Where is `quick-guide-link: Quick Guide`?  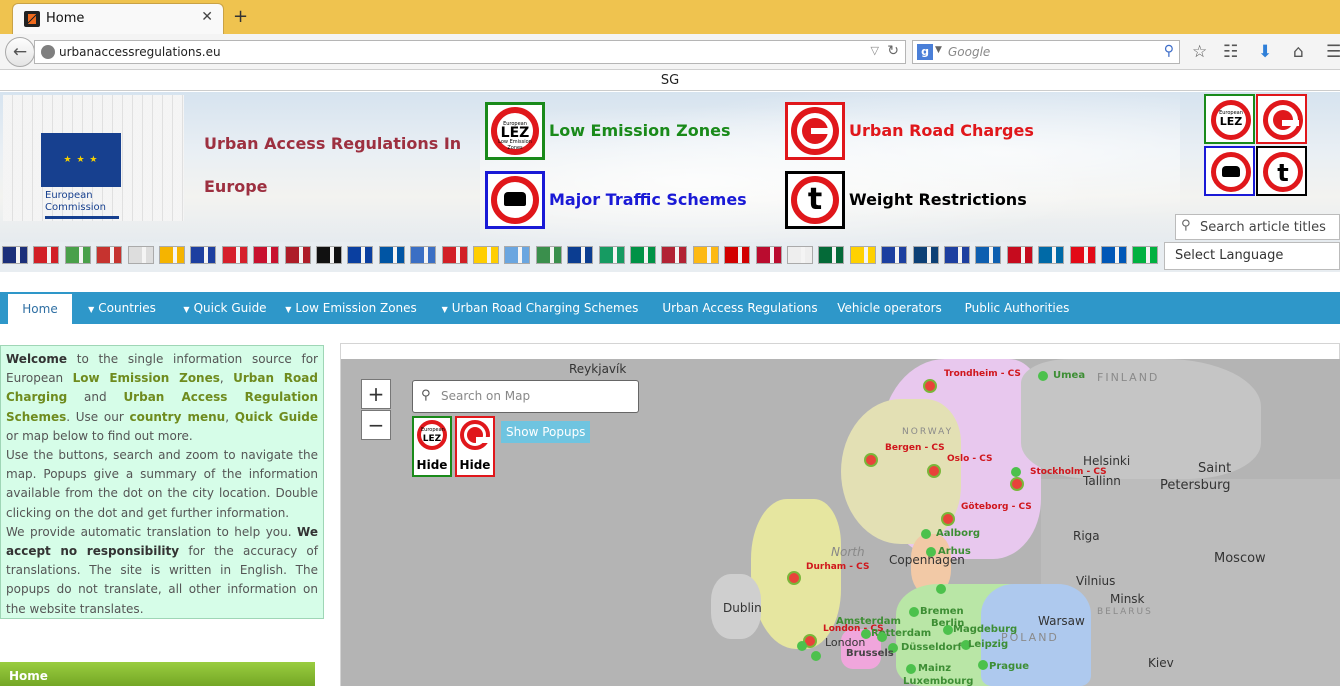 quick-guide-link: Quick Guide is located at coordinates (276, 417).